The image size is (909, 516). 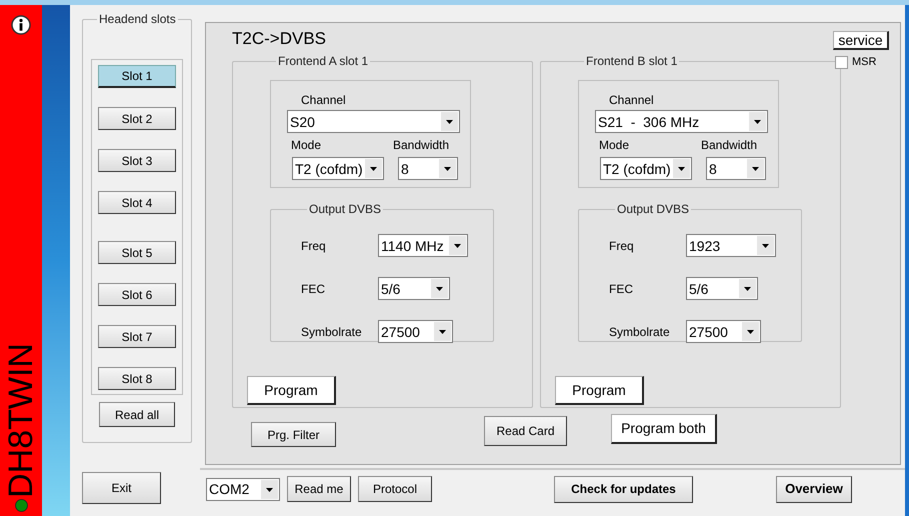 I want to click on service-button: service, so click(x=861, y=40).